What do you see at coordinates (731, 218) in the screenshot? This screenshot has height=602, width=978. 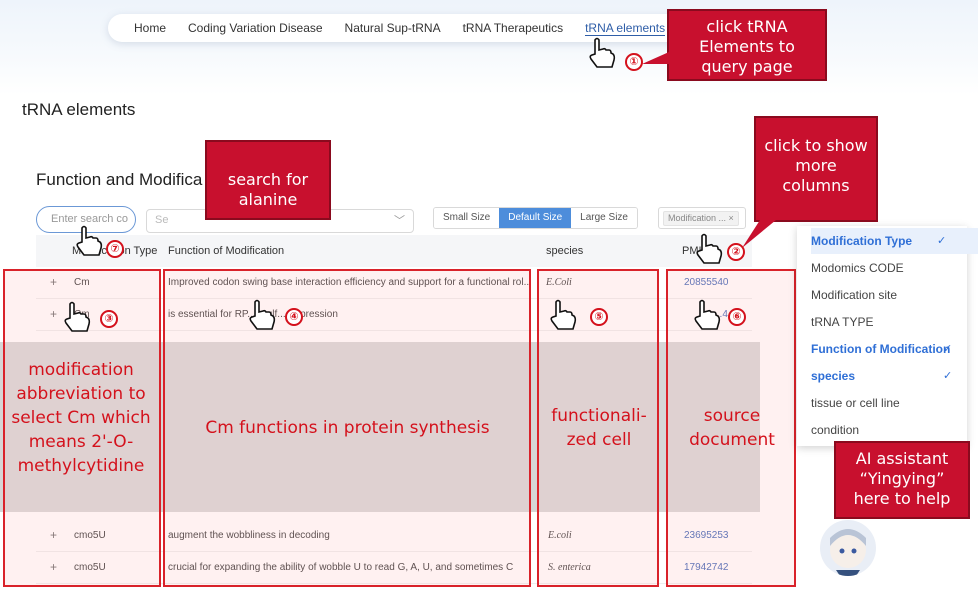 I see `close-icon: ×` at bounding box center [731, 218].